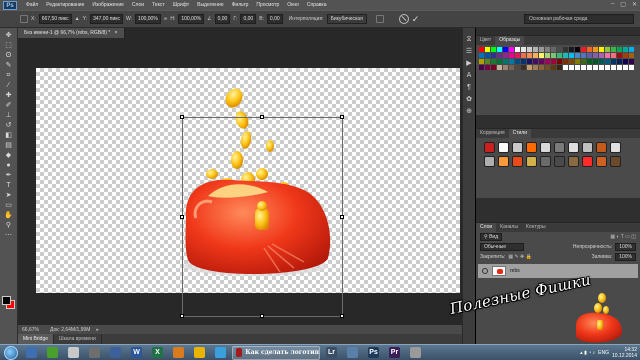  Describe the element at coordinates (9, 115) in the screenshot. I see `clone-stamp-tool-icon: ⊥` at that location.